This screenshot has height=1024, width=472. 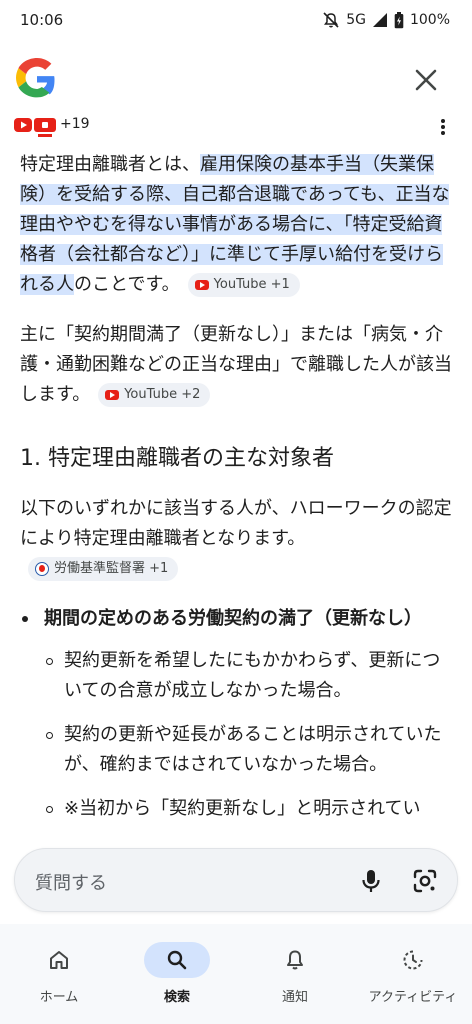 I want to click on sub-list-item: ※当初から「契約更新なし」と明示されてい, so click(x=248, y=809).